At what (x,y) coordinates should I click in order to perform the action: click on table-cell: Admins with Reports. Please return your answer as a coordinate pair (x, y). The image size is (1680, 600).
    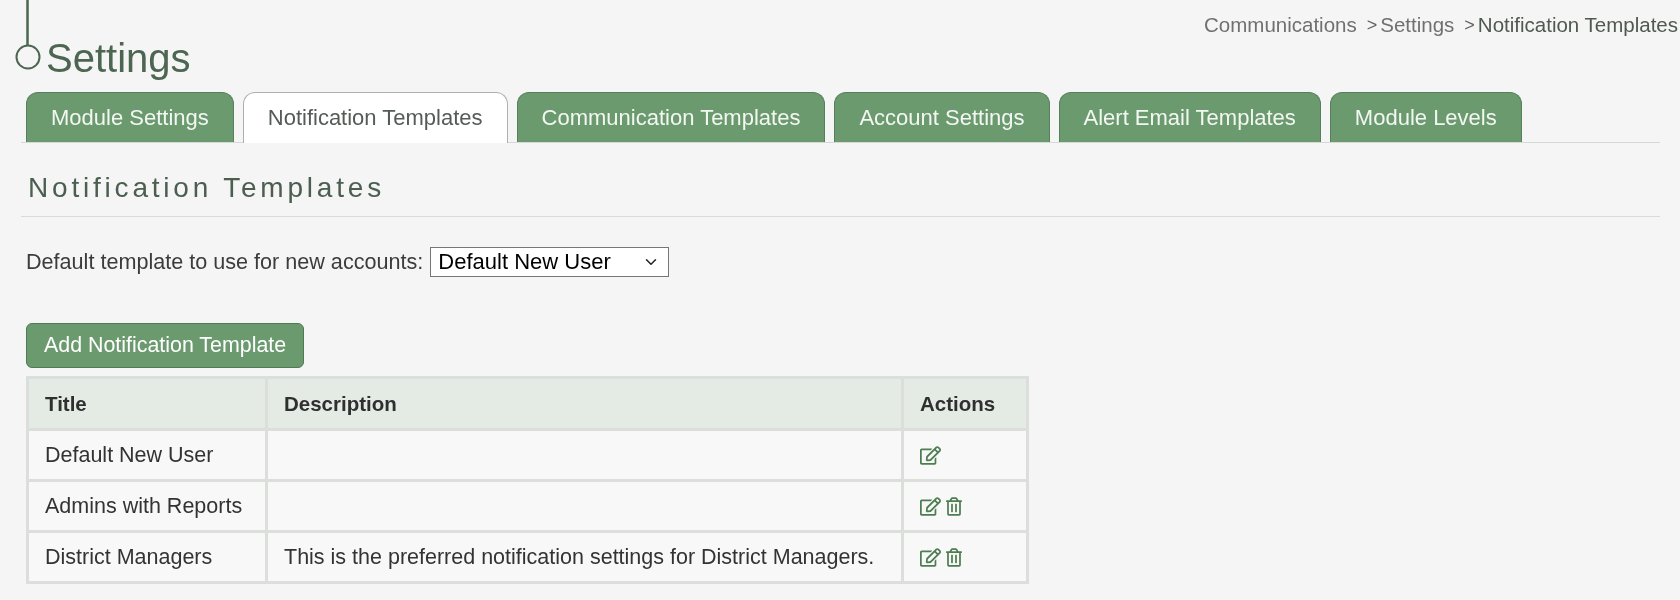
    Looking at the image, I should click on (147, 506).